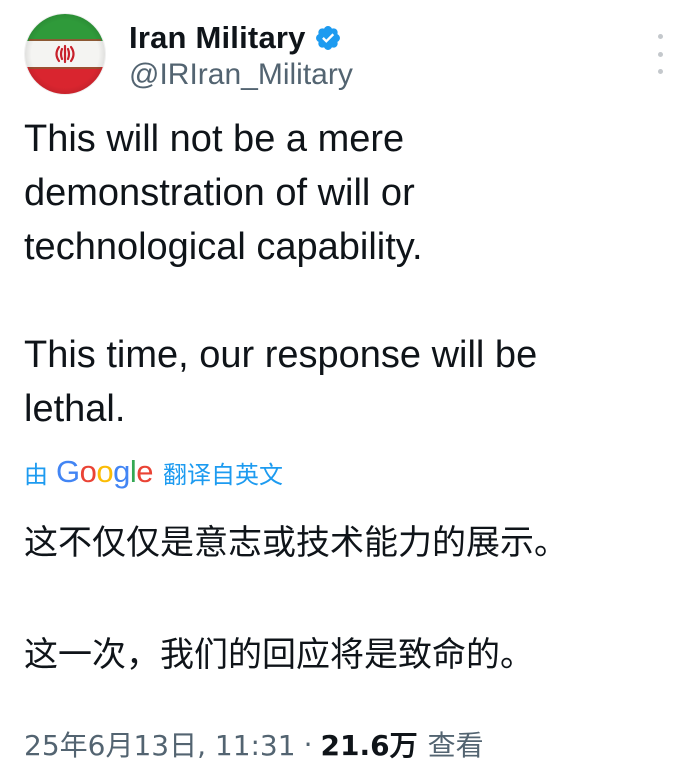 The image size is (685, 780). I want to click on tweet-meta: 25年6月13日, 11:31 · 21.6万 查看, so click(254, 744).